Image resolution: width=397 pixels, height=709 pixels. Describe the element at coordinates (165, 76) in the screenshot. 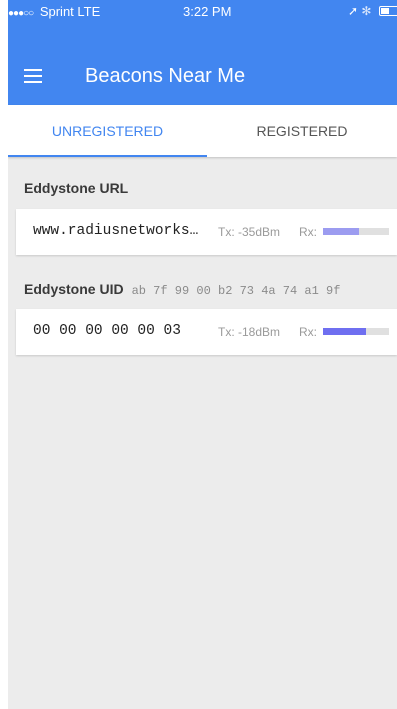

I see `app-title: Beacons Near Me` at that location.